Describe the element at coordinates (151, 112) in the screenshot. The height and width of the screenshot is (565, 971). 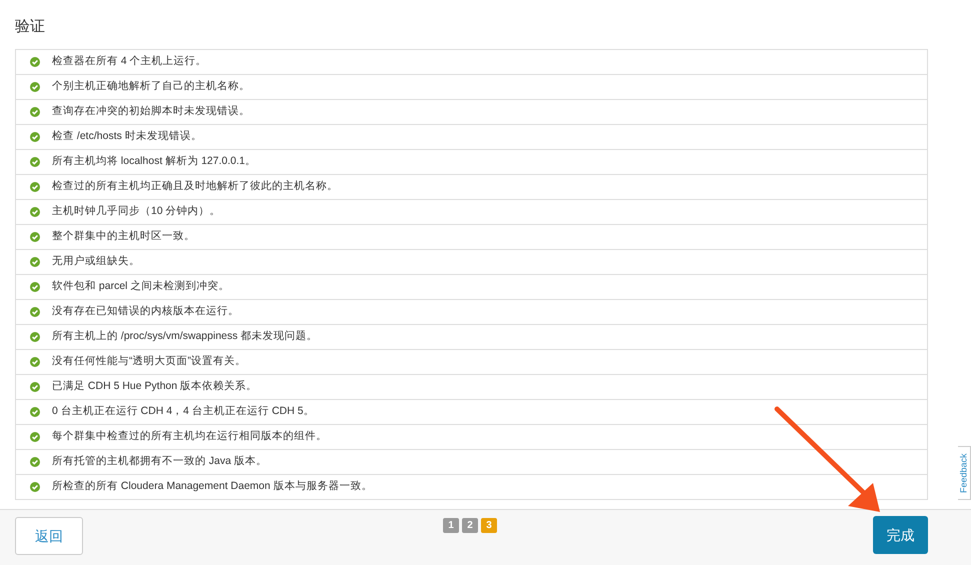
I see `check-message: 查询存在冲突的初始脚本时未发现错误。` at that location.